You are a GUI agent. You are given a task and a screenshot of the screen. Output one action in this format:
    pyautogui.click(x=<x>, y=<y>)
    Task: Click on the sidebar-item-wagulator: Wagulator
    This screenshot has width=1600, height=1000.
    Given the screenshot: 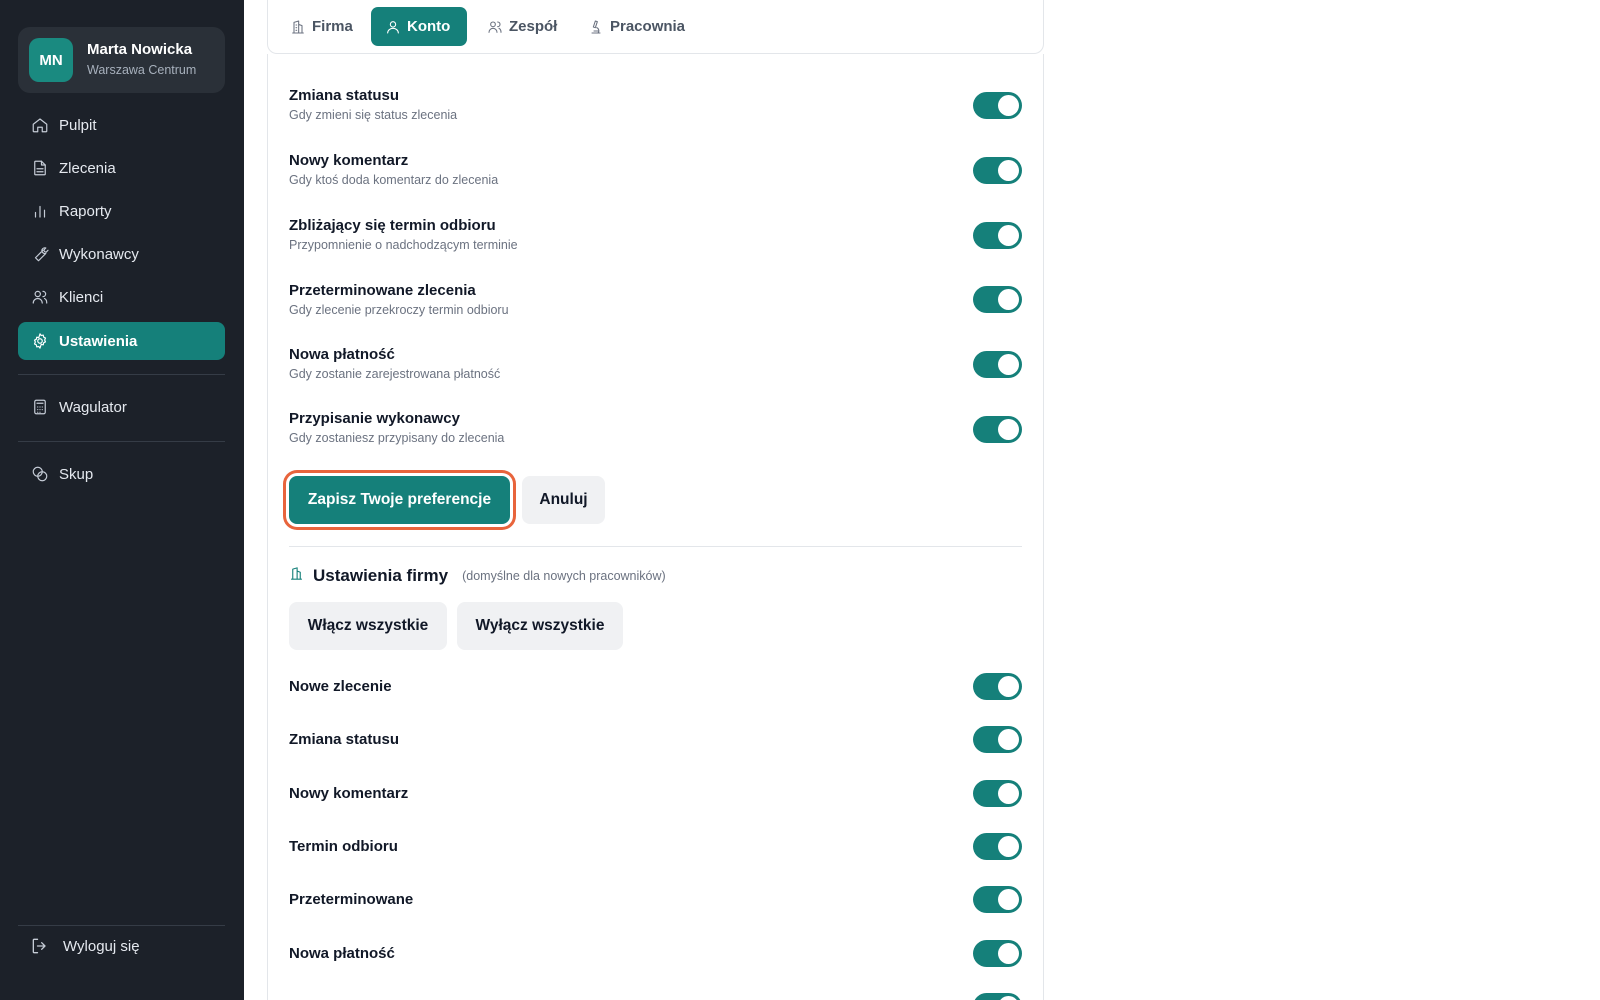 What is the action you would take?
    pyautogui.click(x=121, y=407)
    